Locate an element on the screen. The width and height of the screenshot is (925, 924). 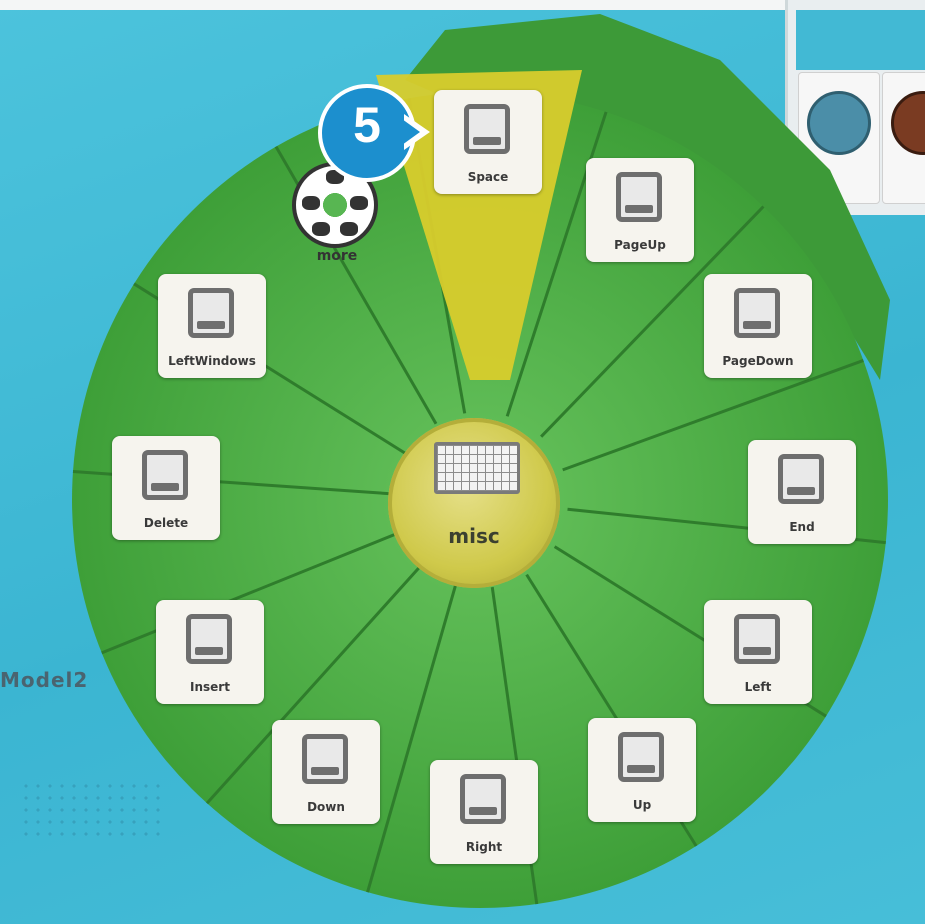
key-tile-space: Space is located at coordinates (488, 142).